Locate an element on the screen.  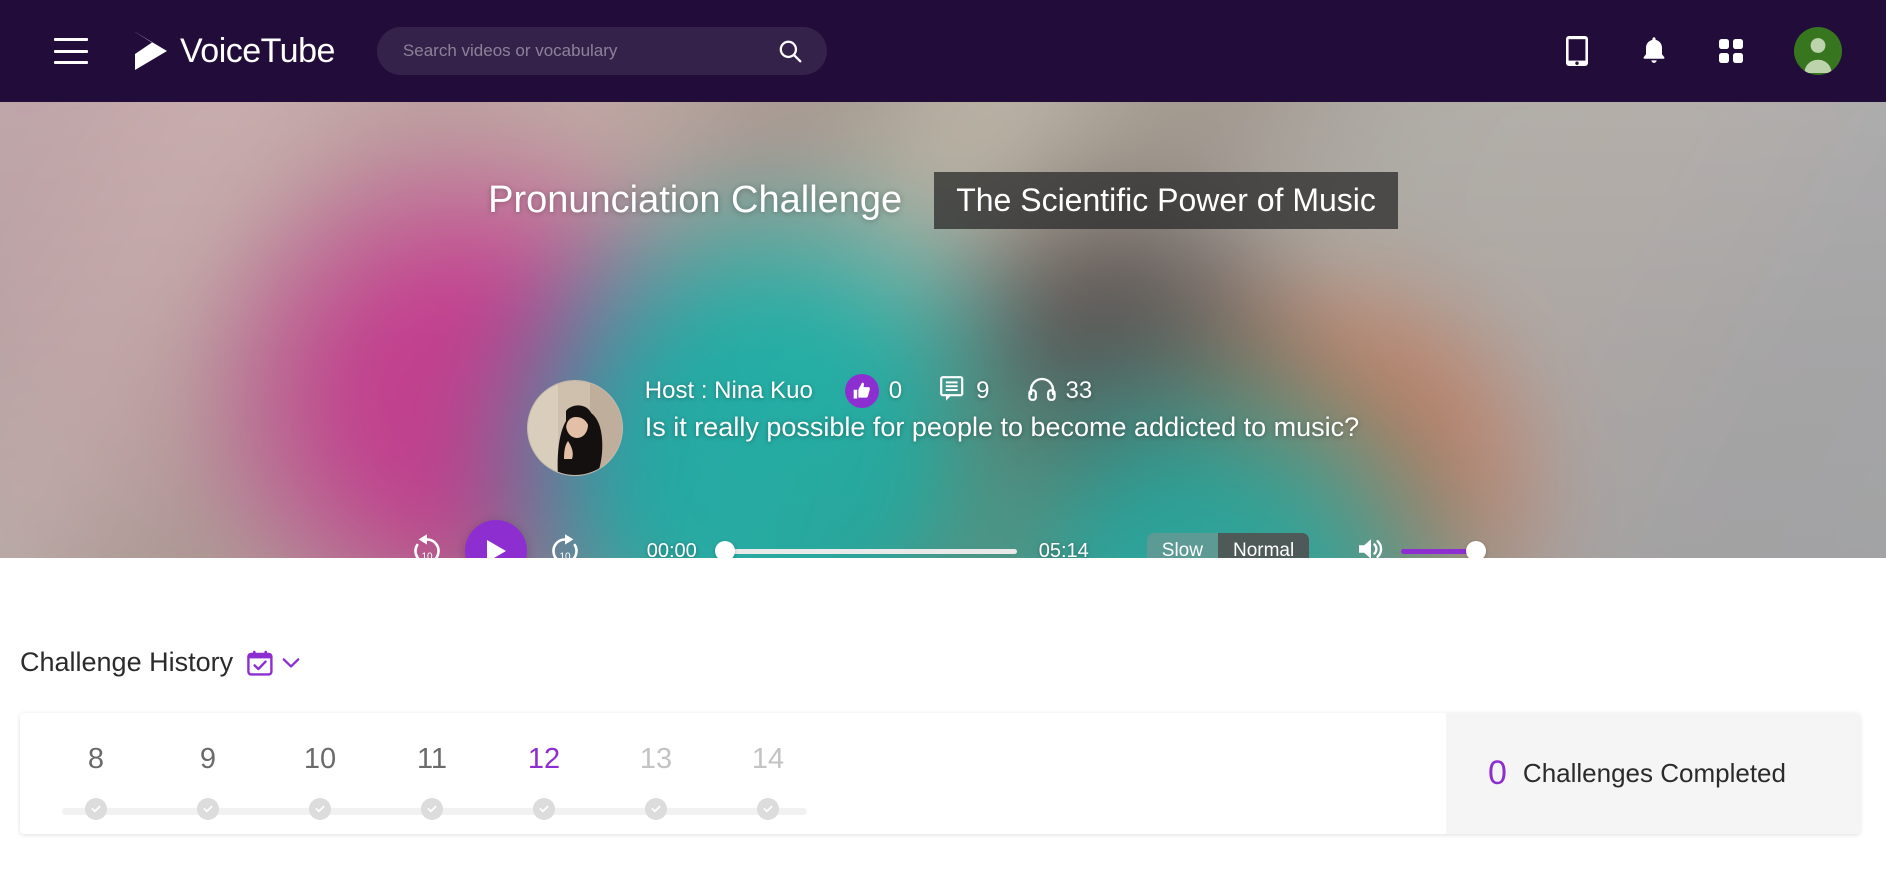
speed-normal-button: Normal is located at coordinates (1263, 545).